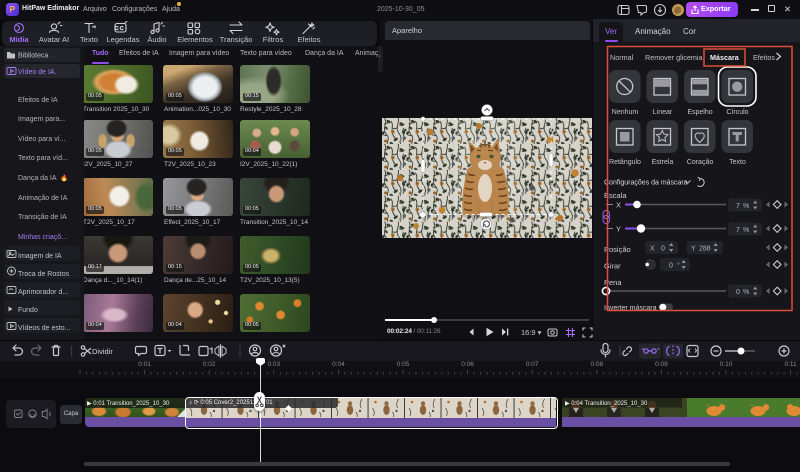  I want to click on svg-text: Estrela, so click(663, 162).